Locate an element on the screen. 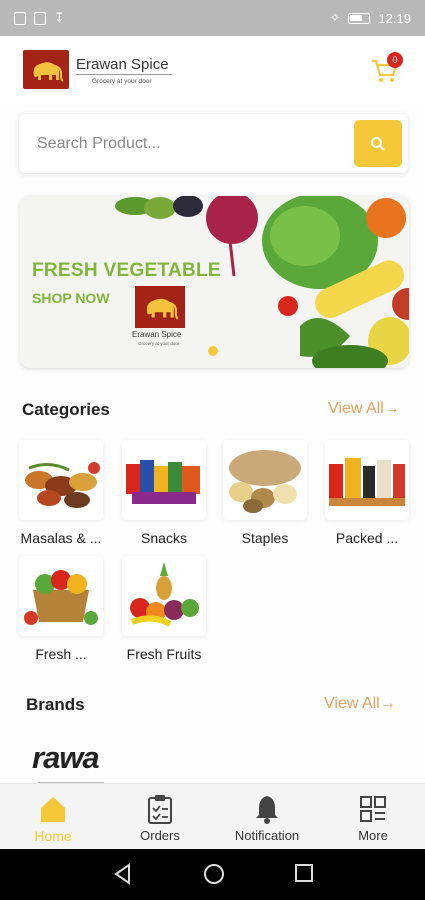 The width and height of the screenshot is (425, 900). brands-title: Brands is located at coordinates (55, 704).